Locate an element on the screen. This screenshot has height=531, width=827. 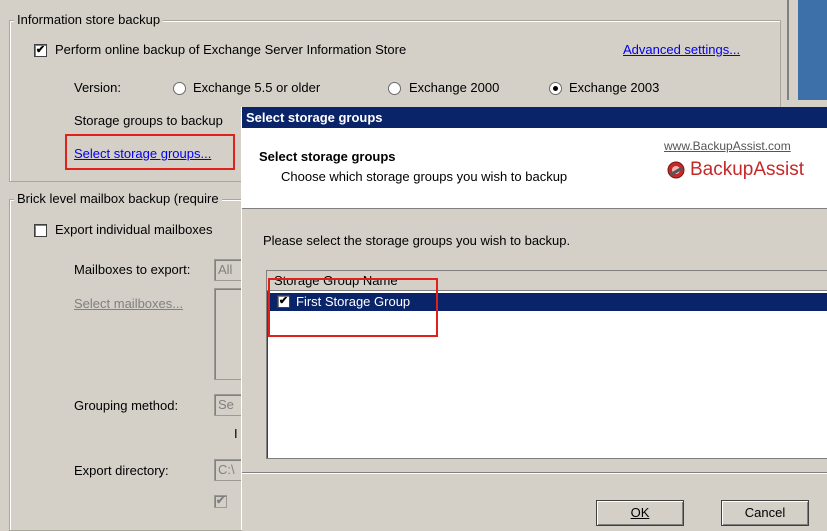
ok-button: OK is located at coordinates (640, 513).